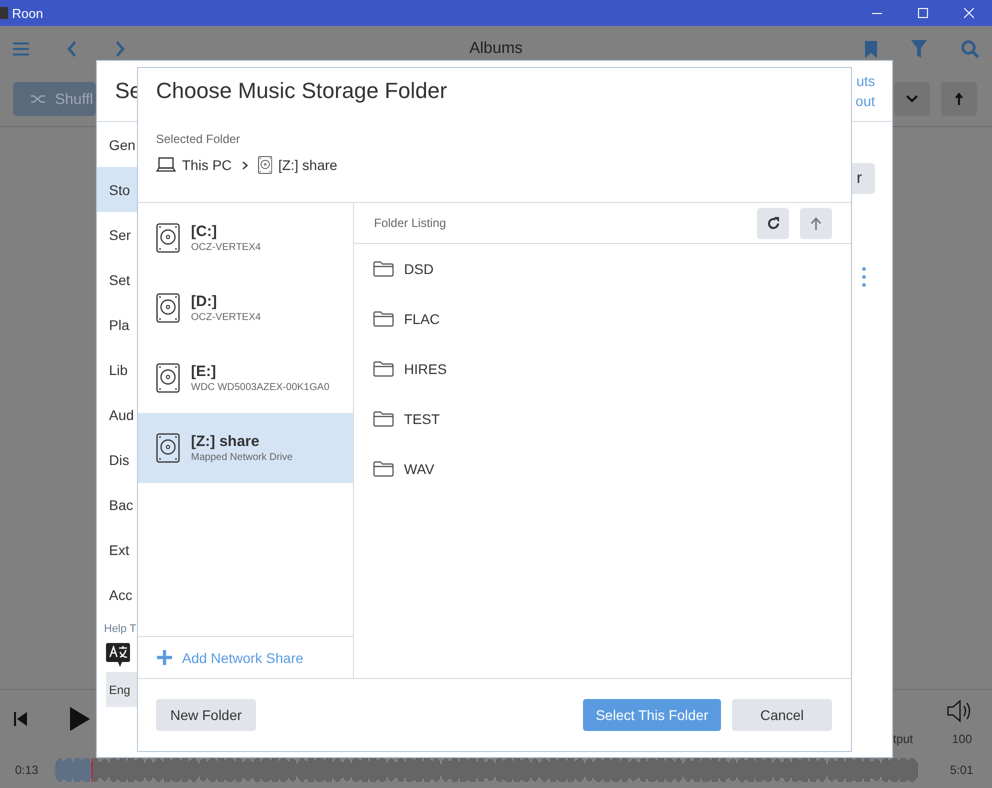 This screenshot has width=992, height=788. Describe the element at coordinates (410, 223) in the screenshot. I see `folder-listing-label: Folder Listing` at that location.